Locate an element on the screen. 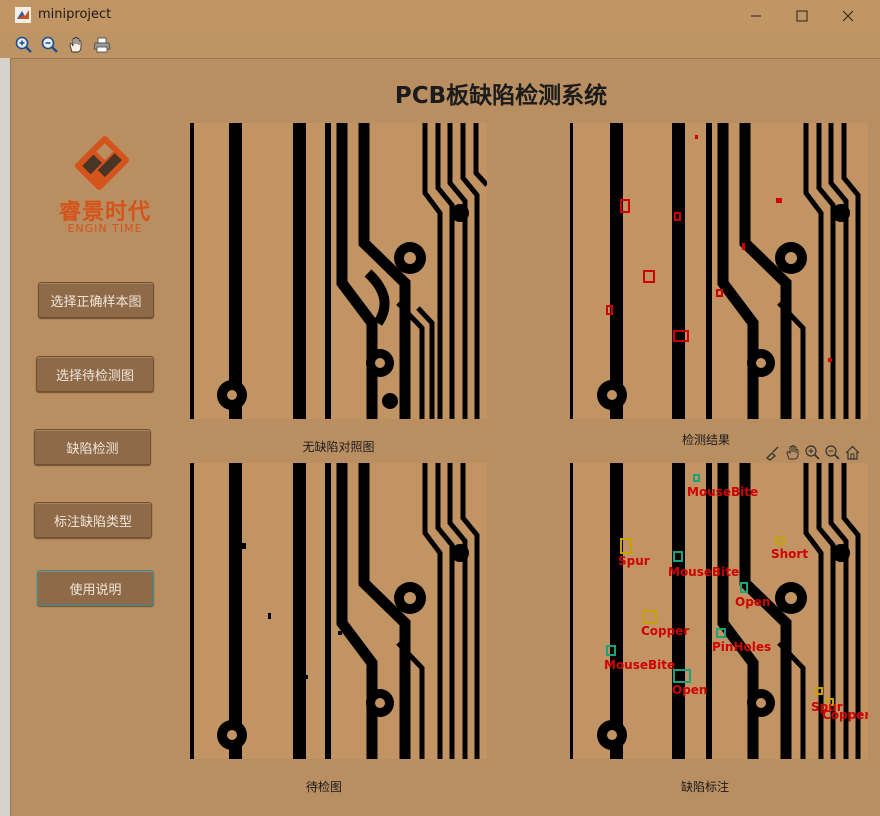 Image resolution: width=880 pixels, height=816 pixels. matlab-icon is located at coordinates (23, 15).